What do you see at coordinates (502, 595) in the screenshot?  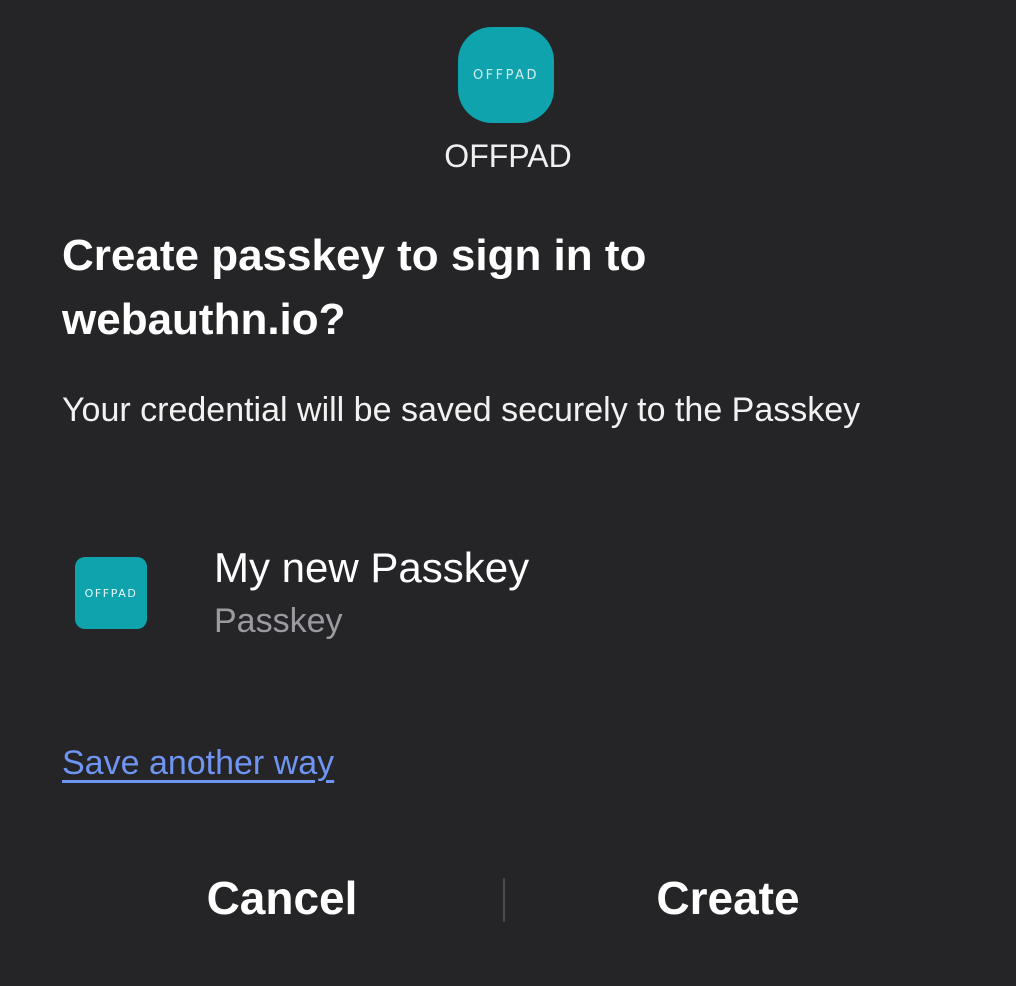 I see `passkey-account-row: OFFPAD My new Passkey Passkey` at bounding box center [502, 595].